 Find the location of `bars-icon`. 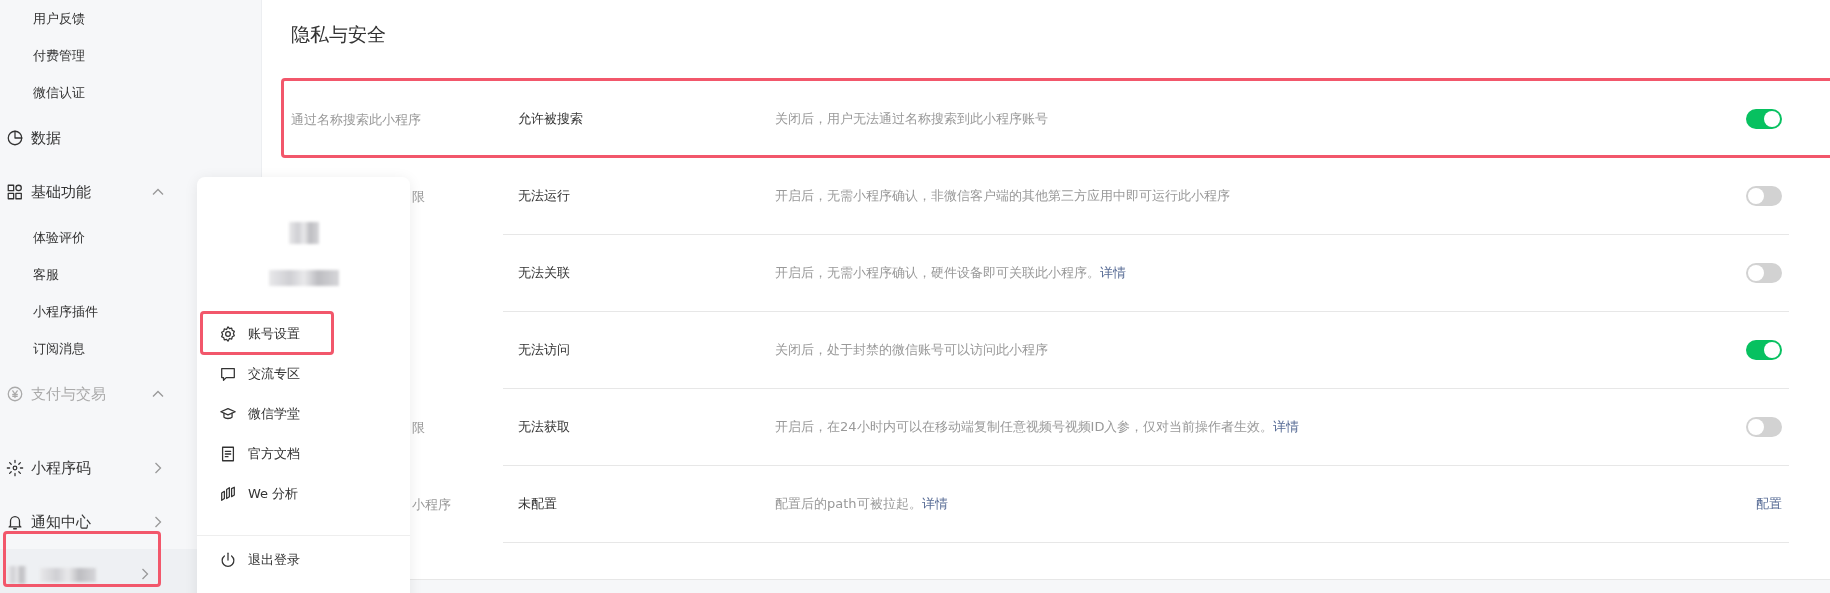

bars-icon is located at coordinates (228, 494).